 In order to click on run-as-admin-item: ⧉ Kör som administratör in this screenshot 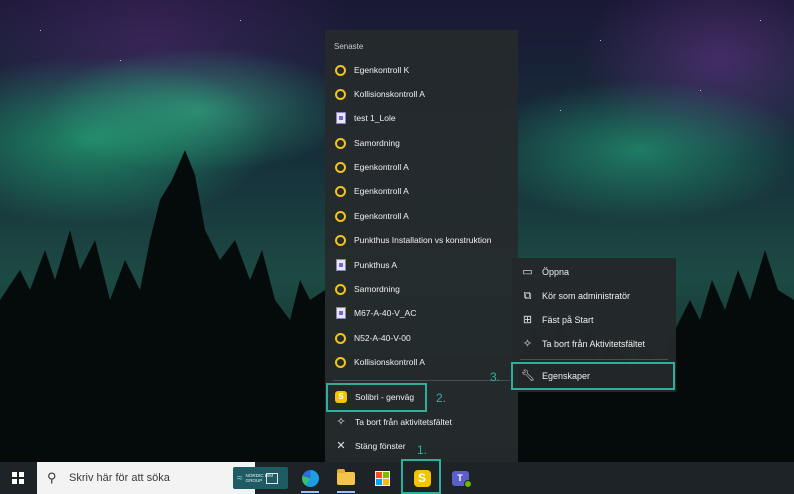, I will do `click(594, 296)`.